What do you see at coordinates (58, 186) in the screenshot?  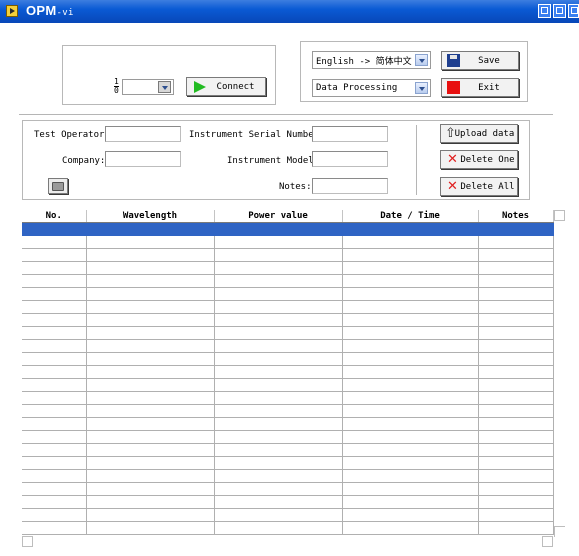 I see `print-button` at bounding box center [58, 186].